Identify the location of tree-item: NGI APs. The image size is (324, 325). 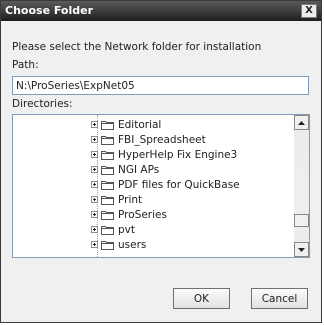
(125, 169).